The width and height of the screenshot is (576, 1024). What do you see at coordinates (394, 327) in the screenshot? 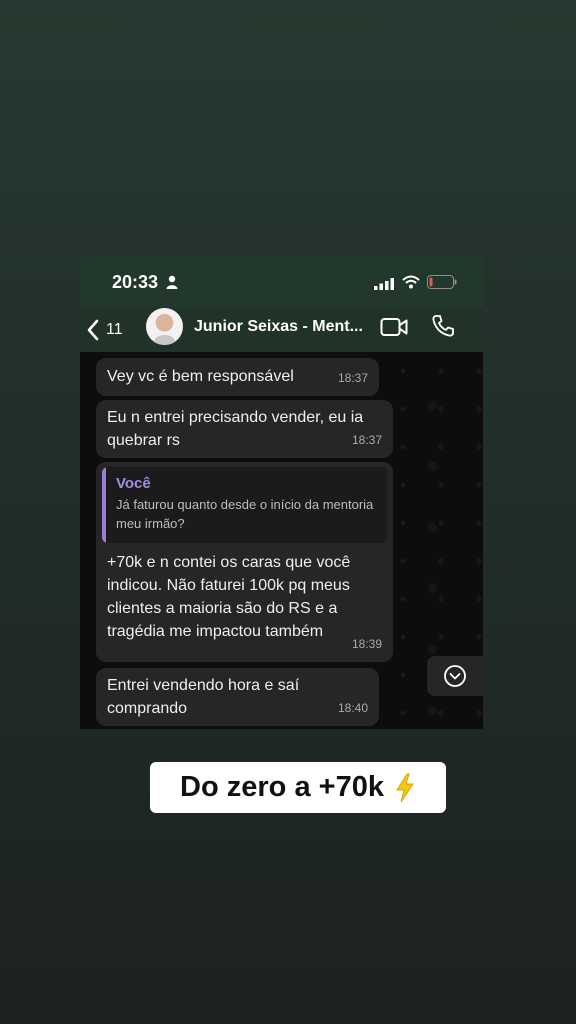
I see `video-call-icon` at bounding box center [394, 327].